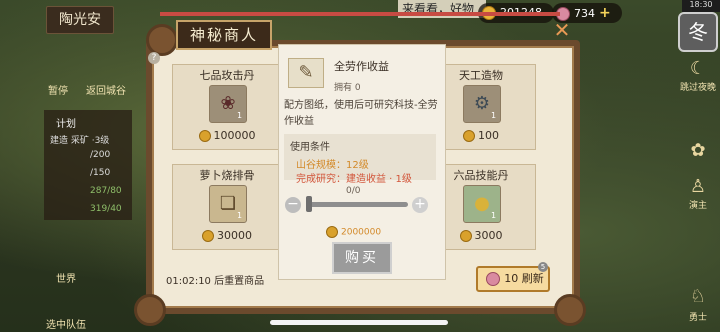  What do you see at coordinates (359, 322) in the screenshot?
I see `home-indicator-bar` at bounding box center [359, 322].